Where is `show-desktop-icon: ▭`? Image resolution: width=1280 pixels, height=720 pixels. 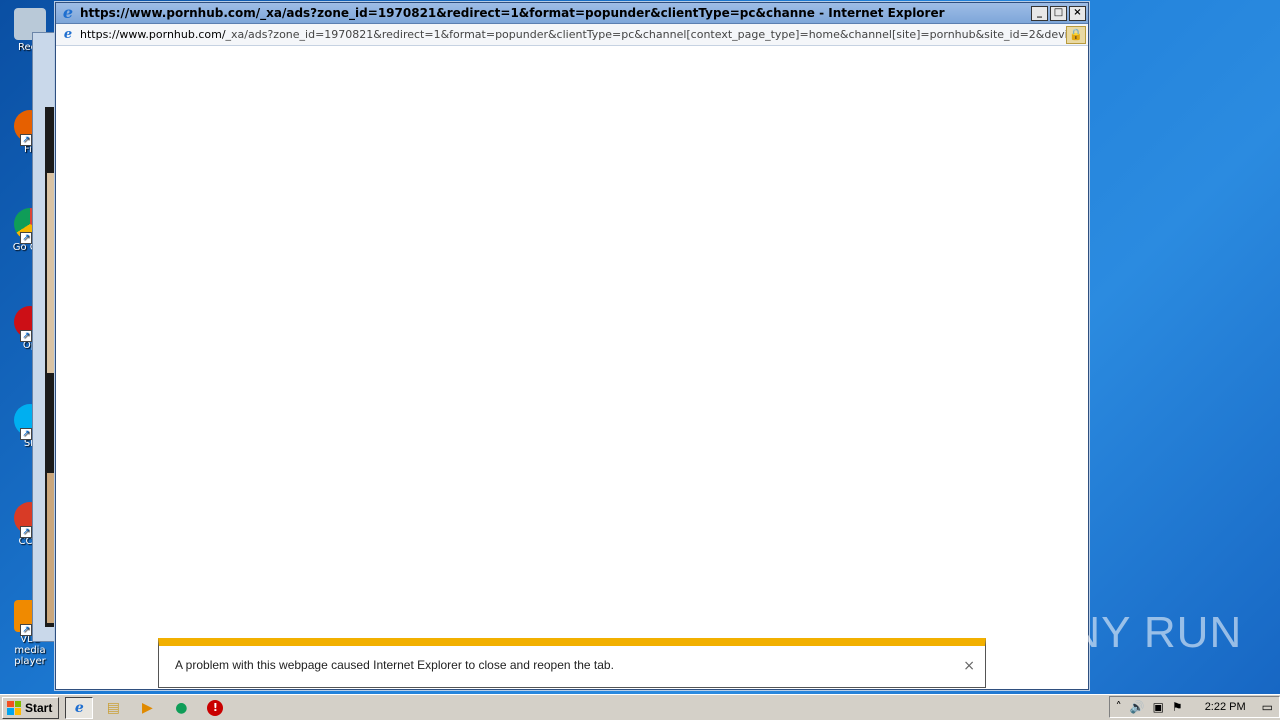 show-desktop-icon: ▭ is located at coordinates (1267, 707).